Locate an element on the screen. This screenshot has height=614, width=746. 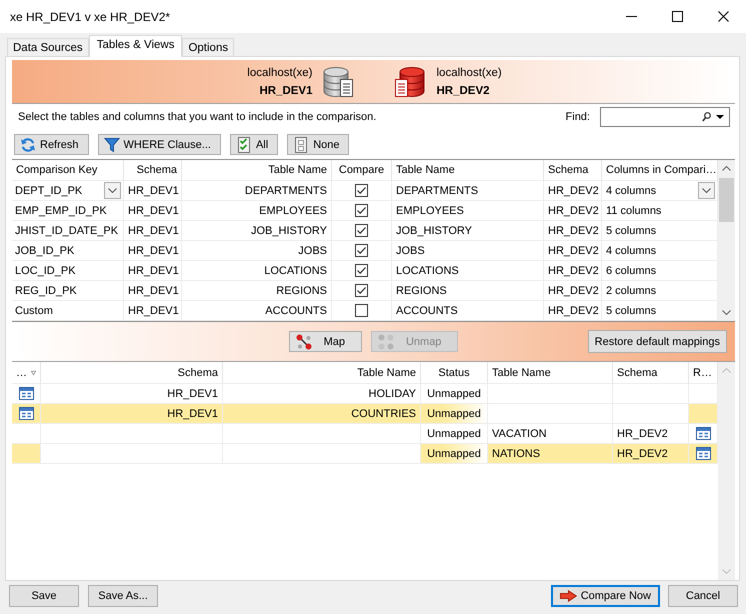
empty-checklist-icon is located at coordinates (301, 144).